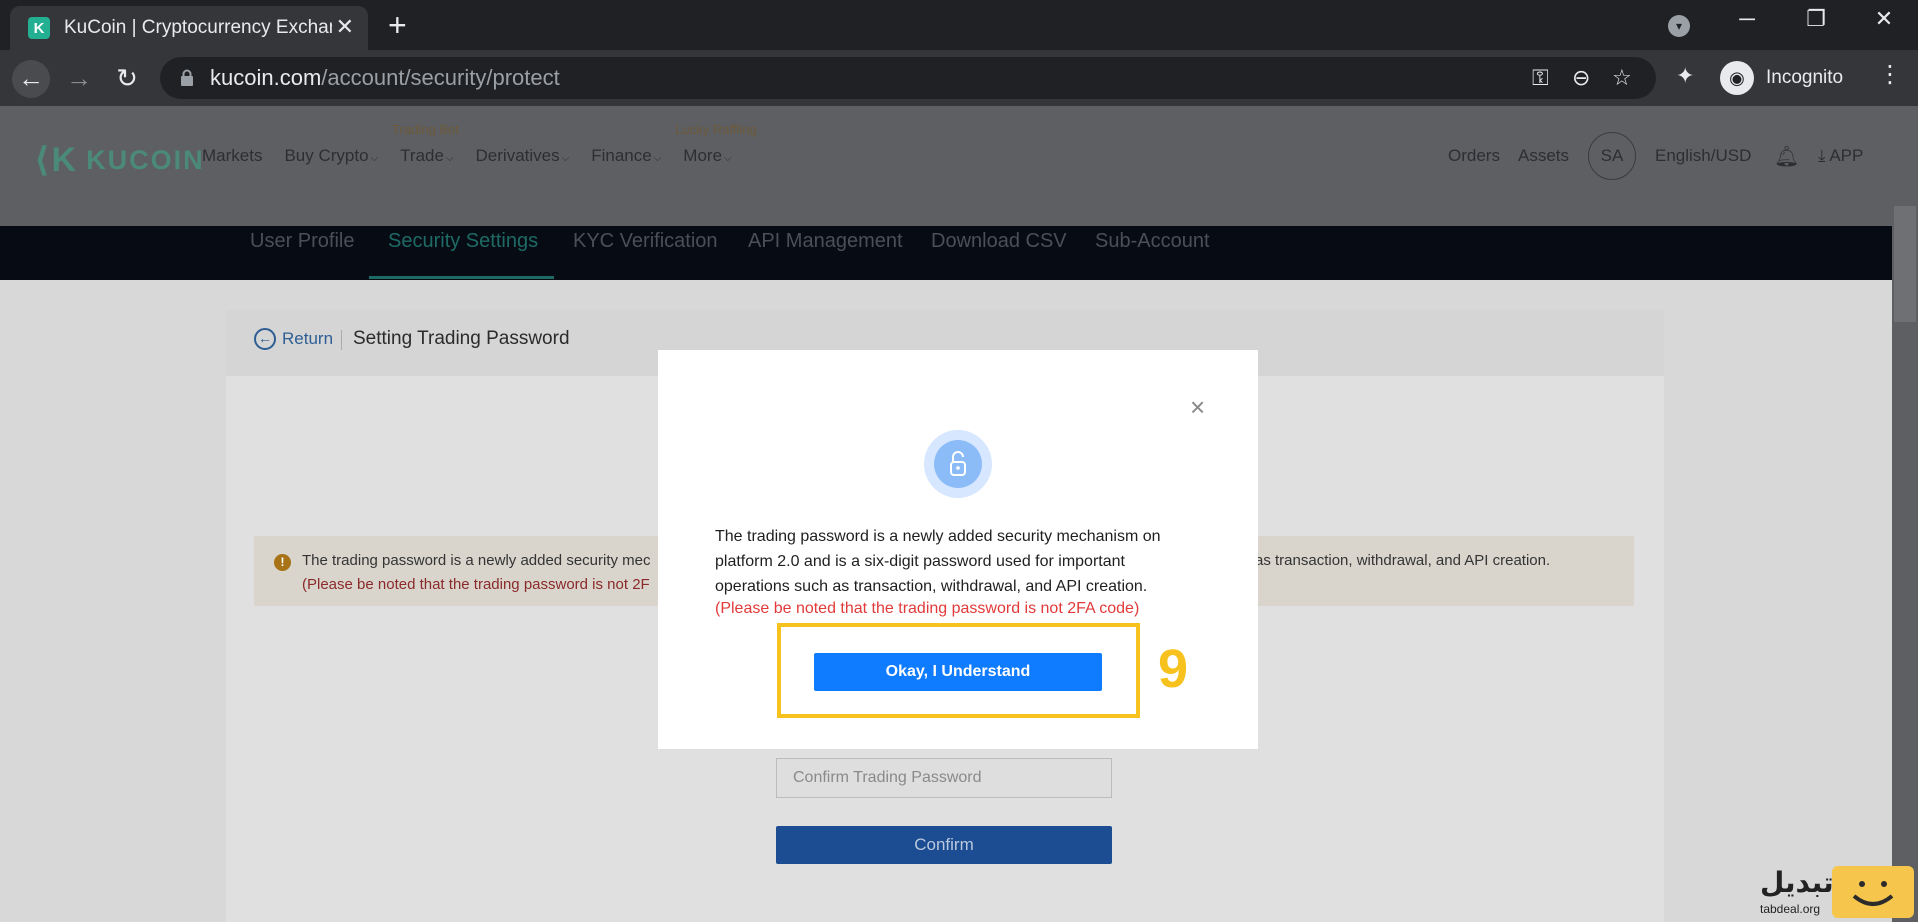  What do you see at coordinates (1905, 264) in the screenshot?
I see `scrollbar-thumb` at bounding box center [1905, 264].